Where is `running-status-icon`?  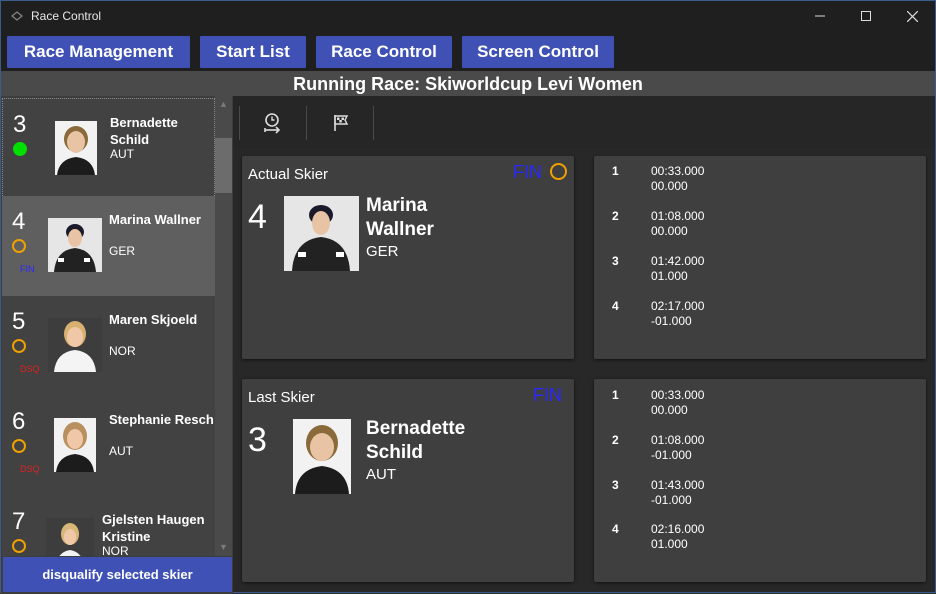
running-status-icon is located at coordinates (20, 149).